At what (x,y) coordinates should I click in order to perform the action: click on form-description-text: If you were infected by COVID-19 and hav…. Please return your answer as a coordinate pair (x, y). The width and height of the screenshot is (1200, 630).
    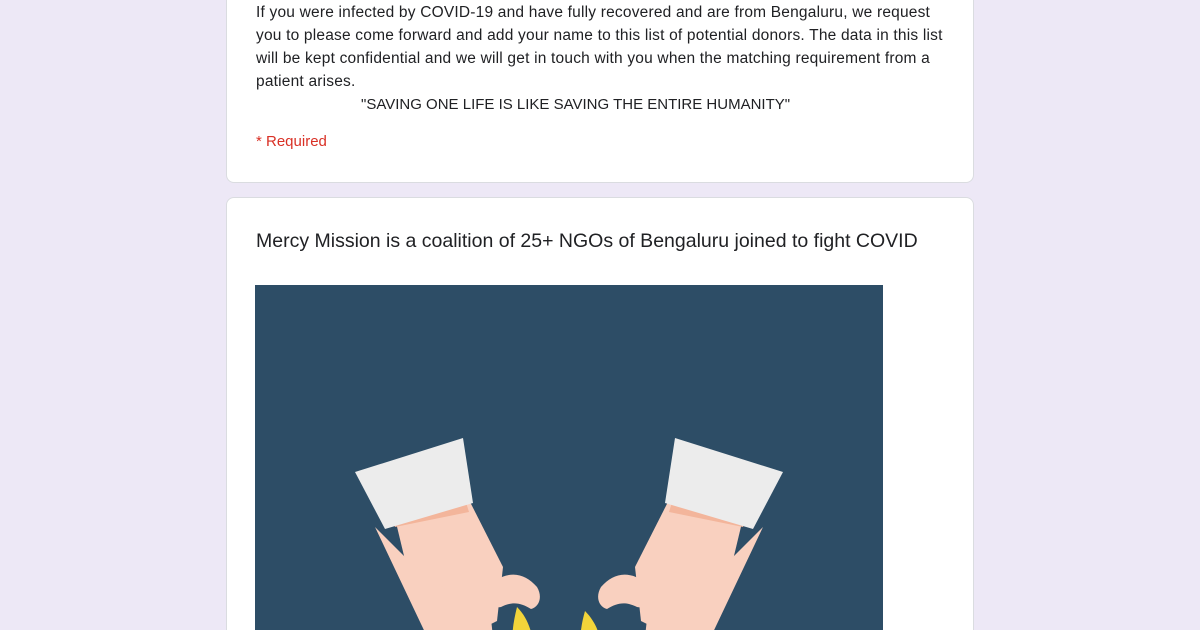
    Looking at the image, I should click on (599, 47).